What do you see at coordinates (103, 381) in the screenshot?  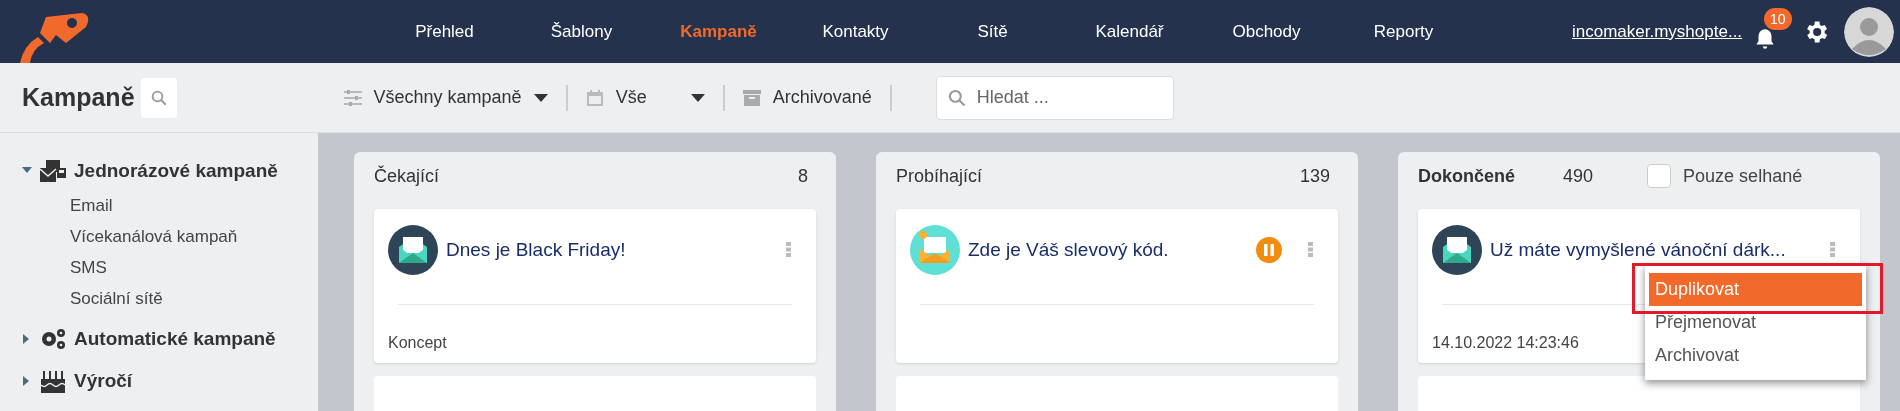 I see `sidebar-group: Výročí` at bounding box center [103, 381].